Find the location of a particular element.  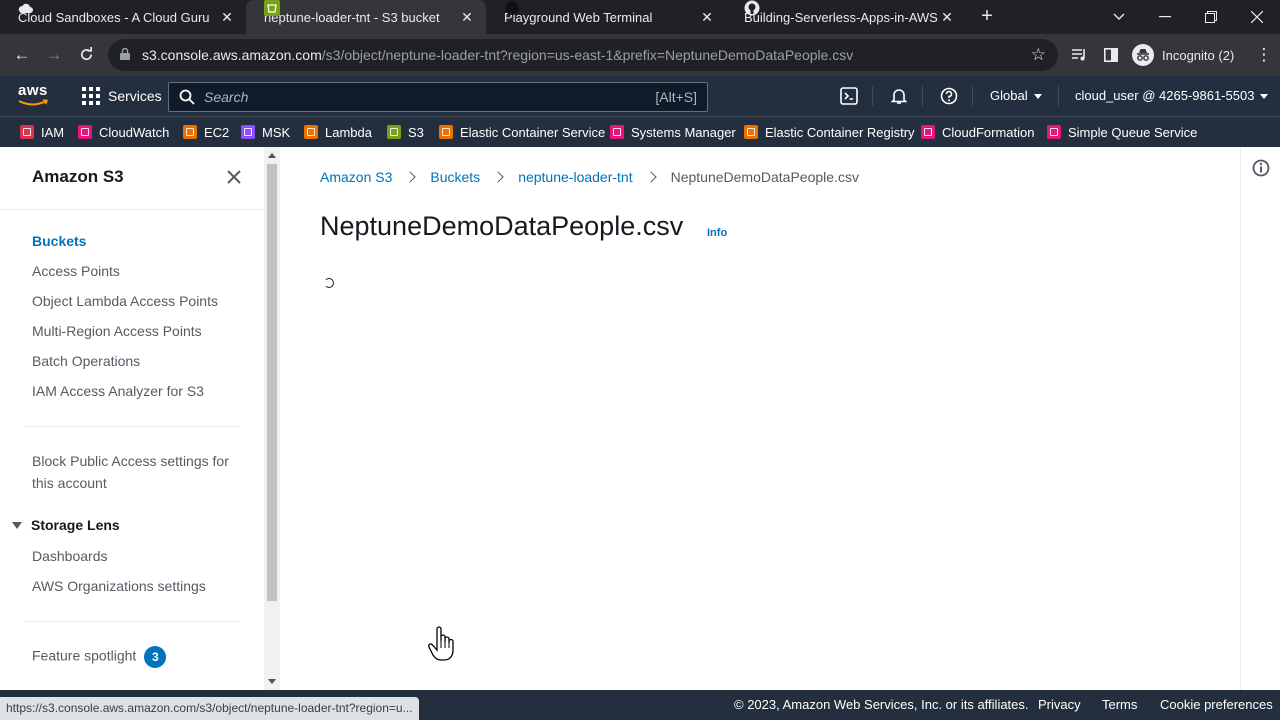

sidebar-item-iam-access-analyzer: IAM Access Analyzer for S3 is located at coordinates (118, 391).